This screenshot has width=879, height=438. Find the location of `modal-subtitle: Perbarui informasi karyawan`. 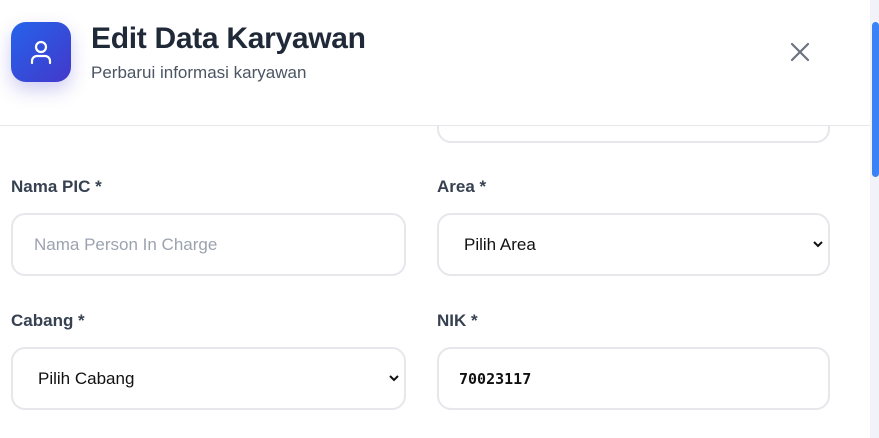

modal-subtitle: Perbarui informasi karyawan is located at coordinates (199, 72).